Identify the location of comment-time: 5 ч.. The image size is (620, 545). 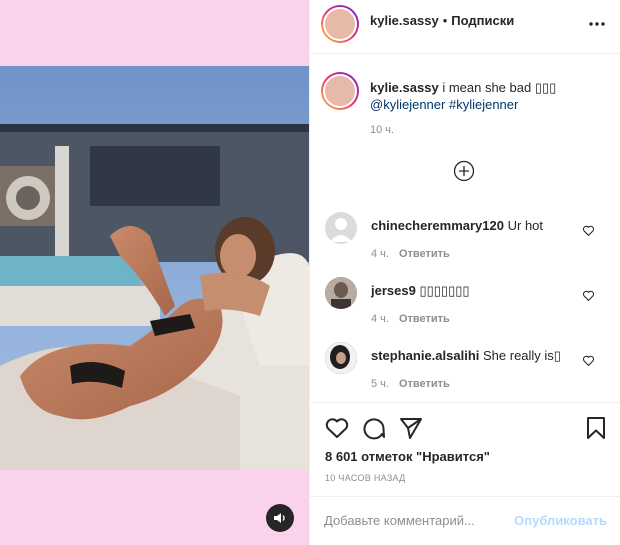
(380, 384).